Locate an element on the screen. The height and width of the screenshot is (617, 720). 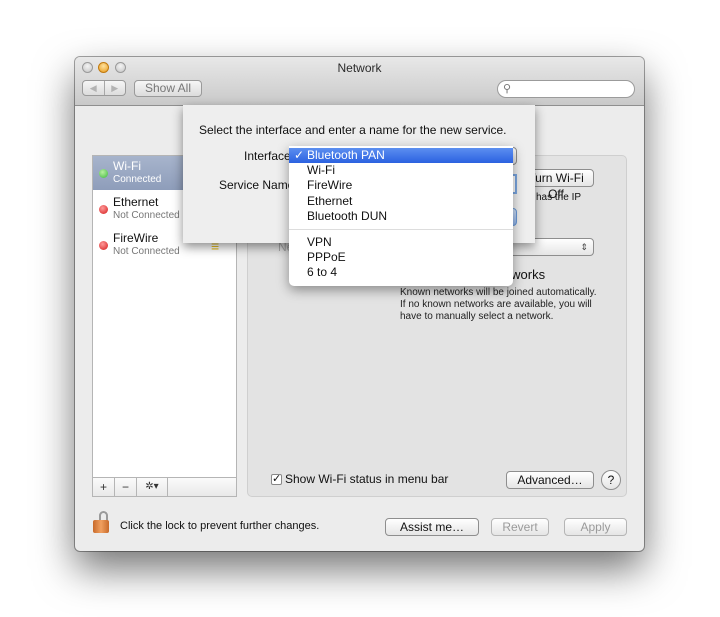
service-list-toolbar: + − ✲▾ is located at coordinates (164, 487).